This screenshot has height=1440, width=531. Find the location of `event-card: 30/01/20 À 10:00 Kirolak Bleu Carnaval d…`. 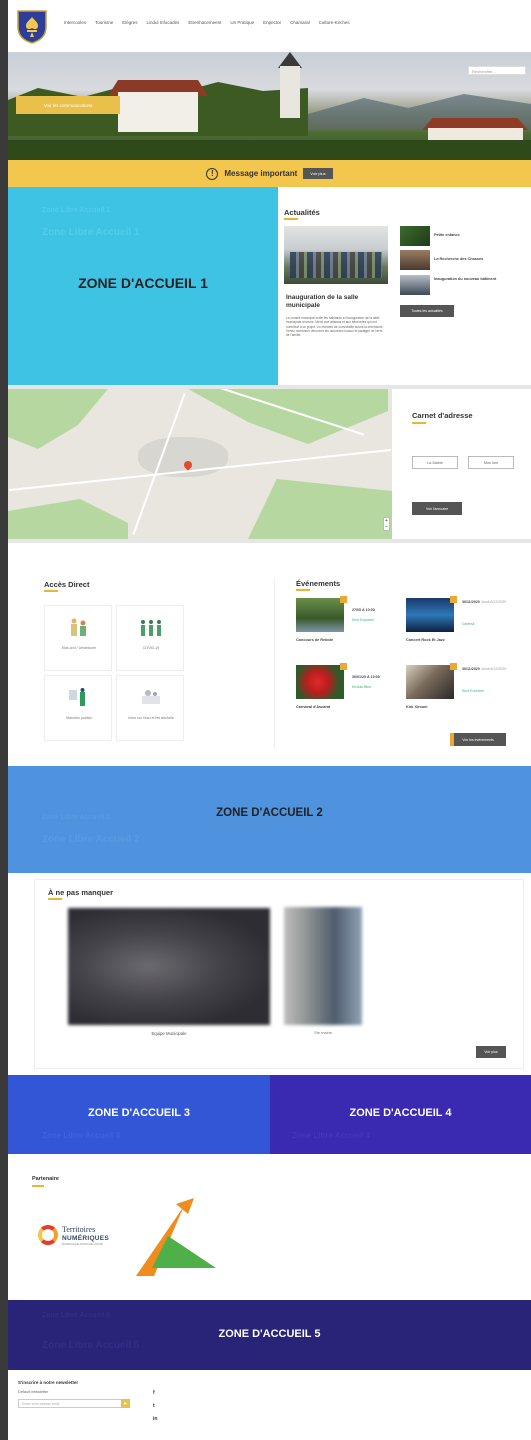

event-card: 30/01/20 À 10:00 Kirolak Bleu Carnaval d… is located at coordinates (356, 694).